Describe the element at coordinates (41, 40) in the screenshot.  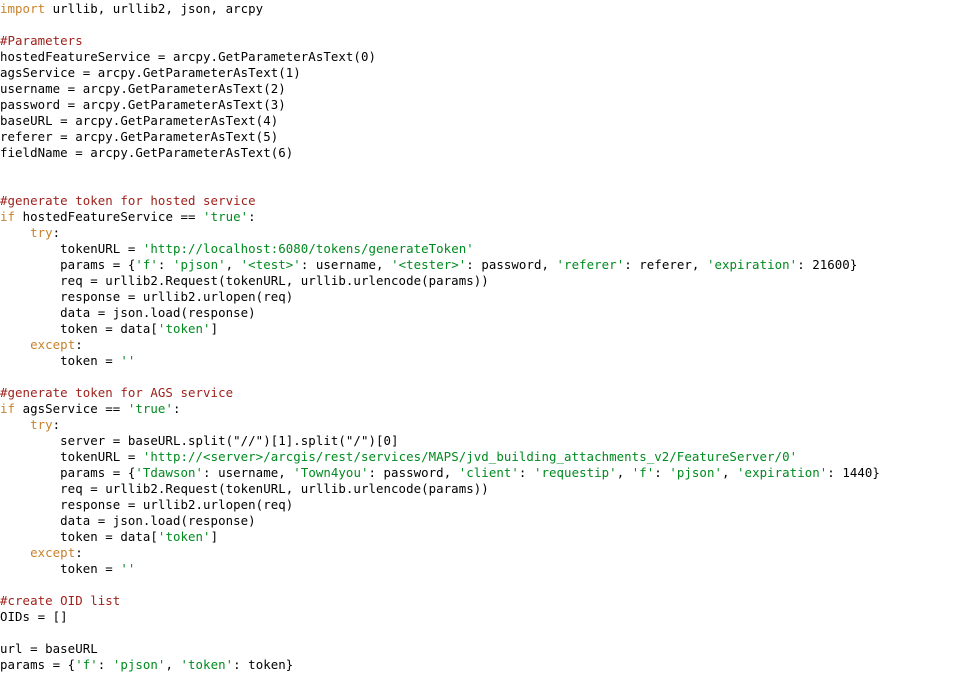
I see `code-token-comment: #Parameters` at that location.